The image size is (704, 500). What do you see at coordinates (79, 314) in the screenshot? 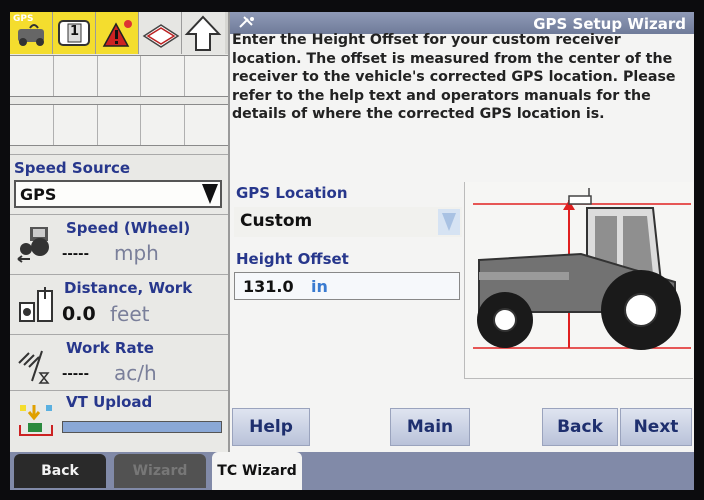
I see `distance-value: 0.0` at bounding box center [79, 314].